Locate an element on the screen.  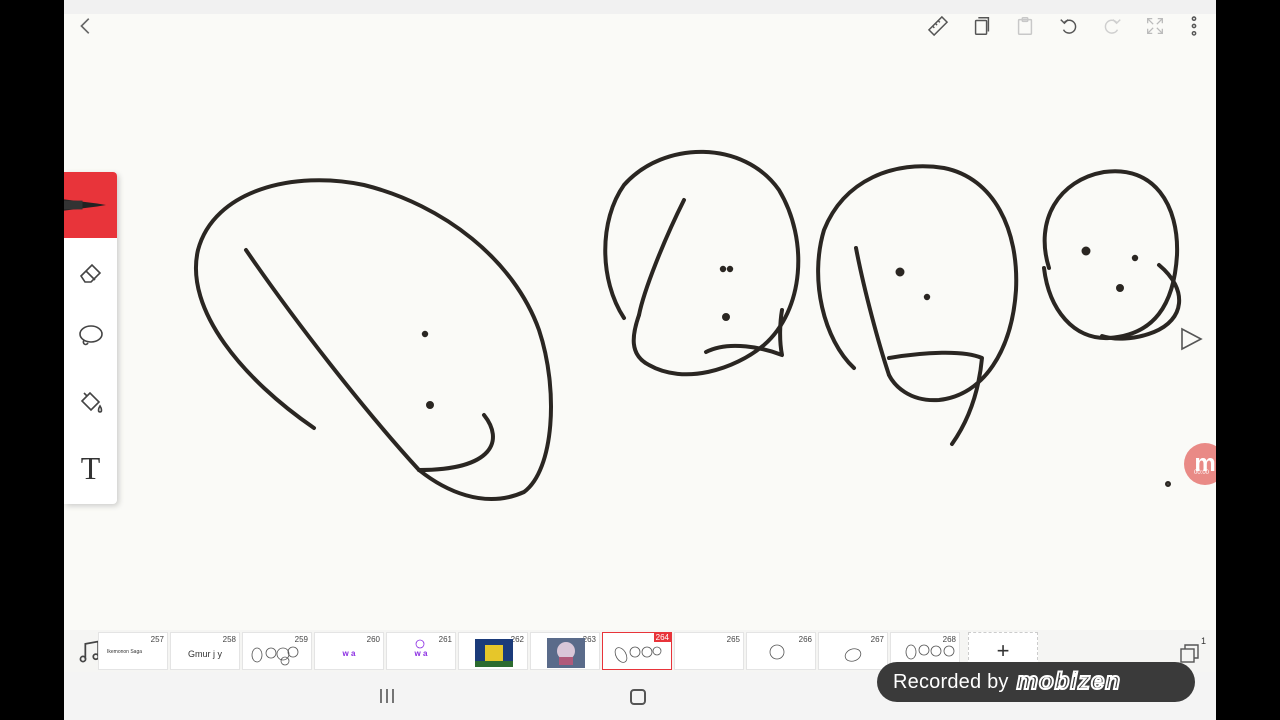
copy-button is located at coordinates (982, 26).